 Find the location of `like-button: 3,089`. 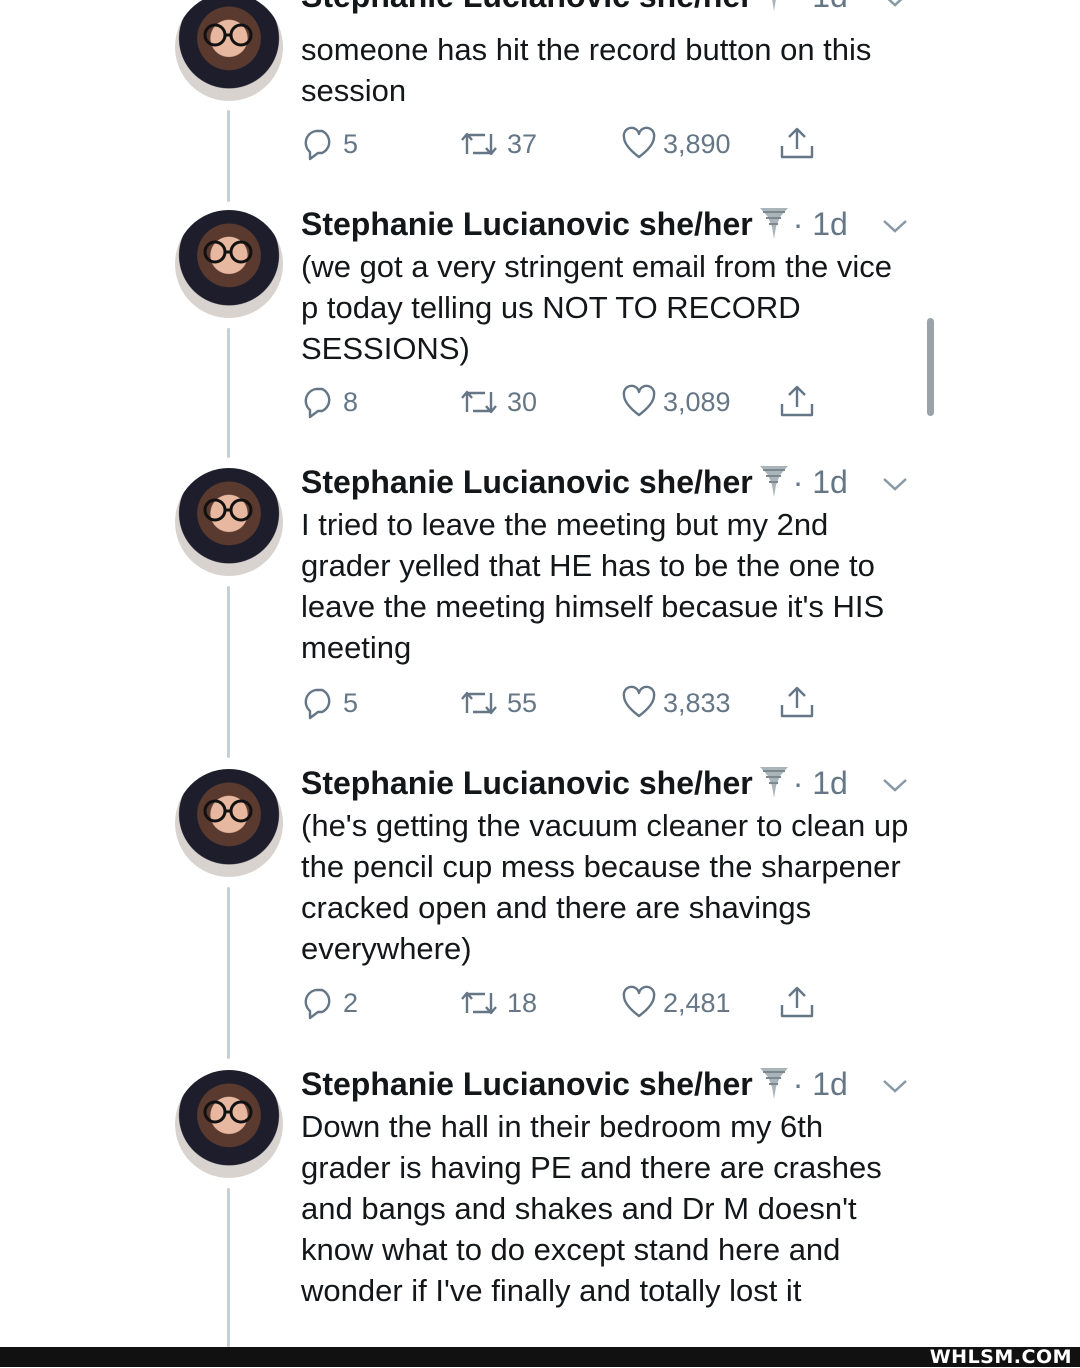

like-button: 3,089 is located at coordinates (676, 402).